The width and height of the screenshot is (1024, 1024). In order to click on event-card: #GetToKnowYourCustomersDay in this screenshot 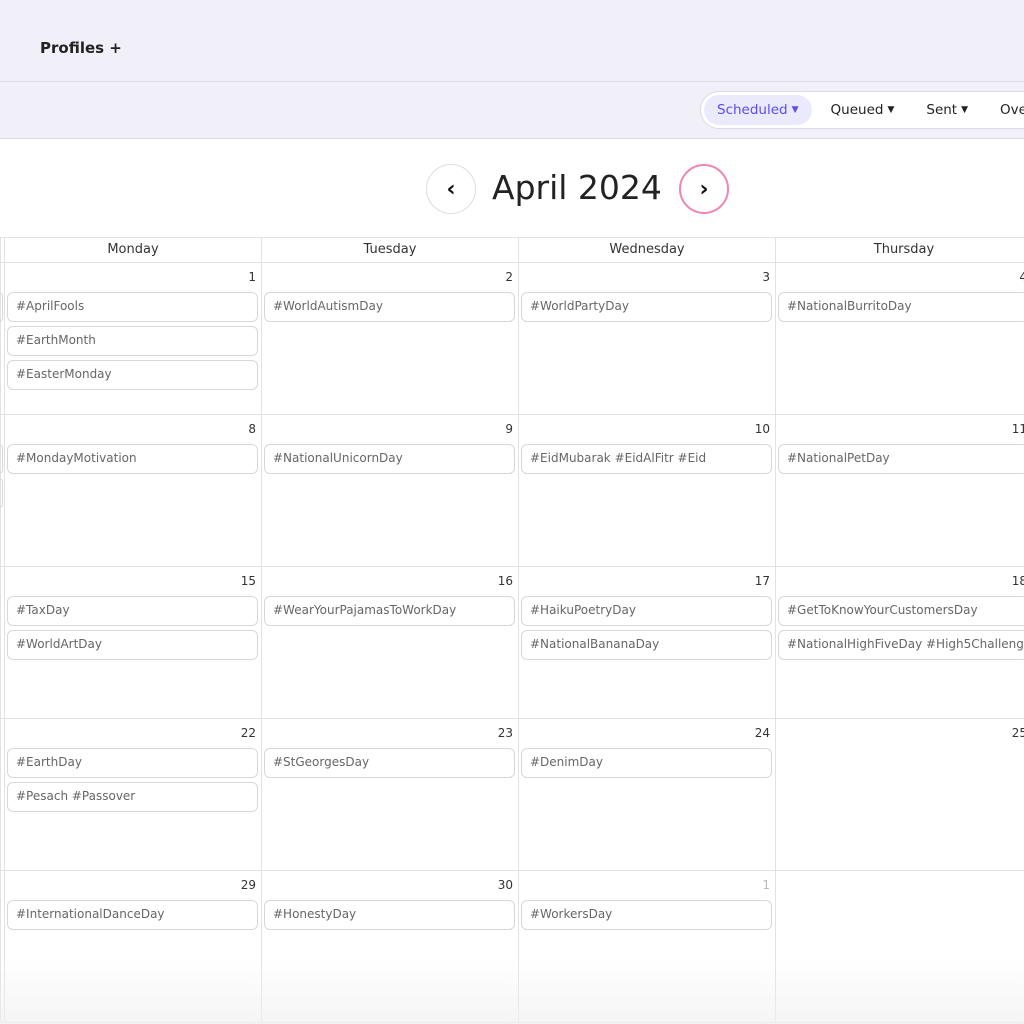, I will do `click(901, 611)`.